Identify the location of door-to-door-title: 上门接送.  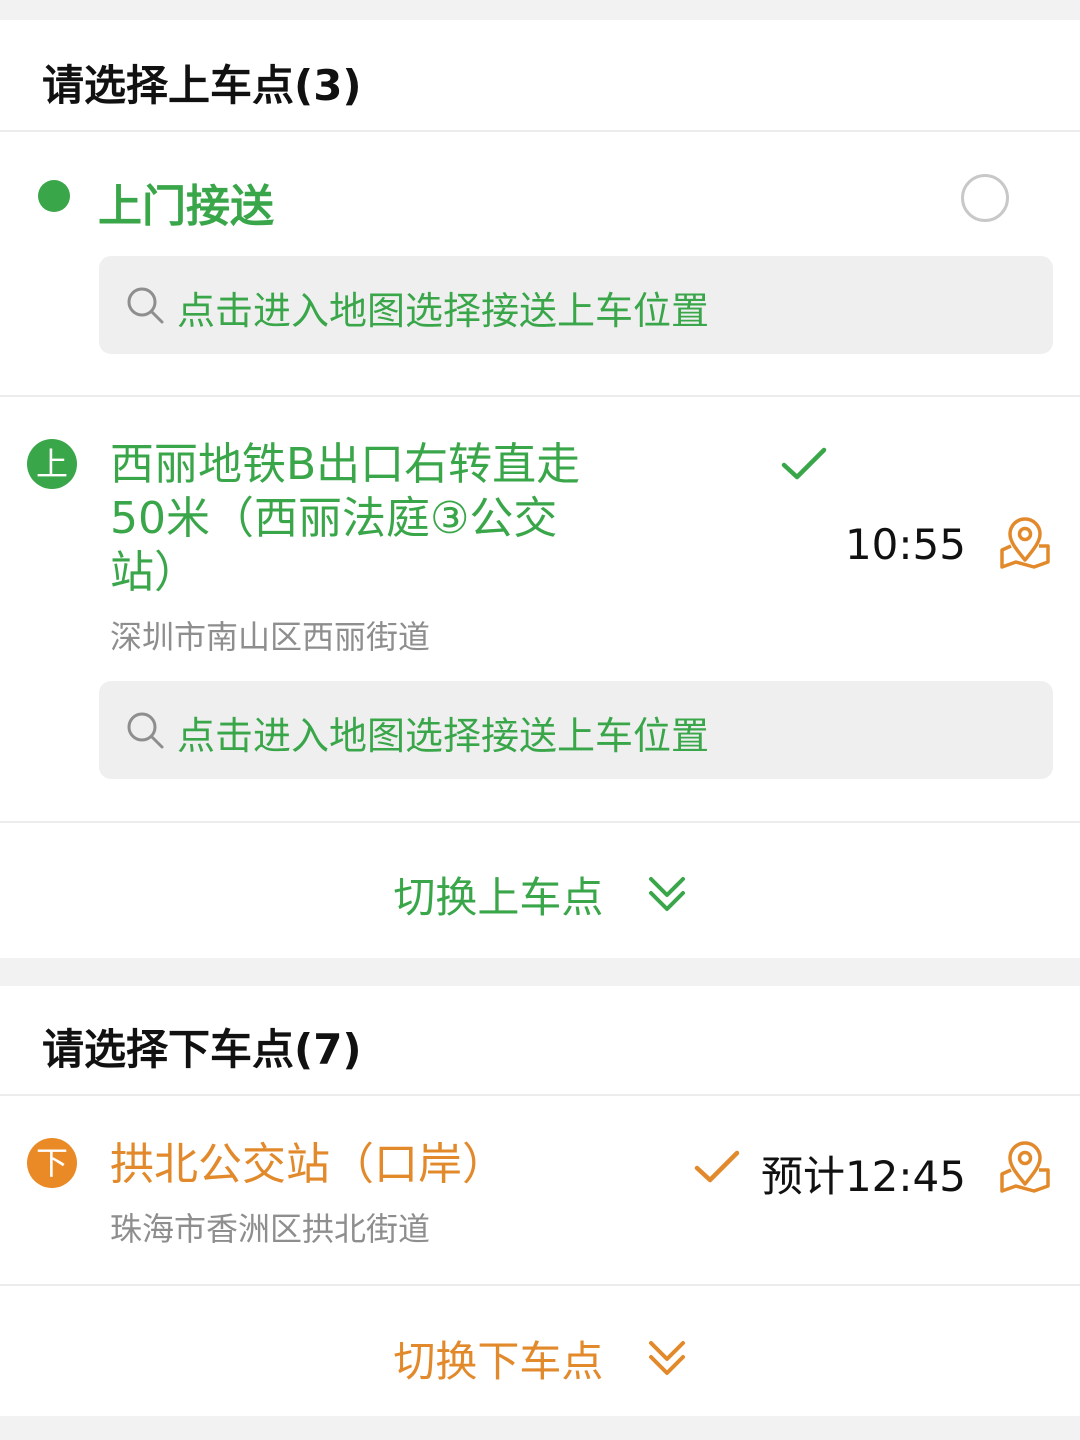
(186, 206).